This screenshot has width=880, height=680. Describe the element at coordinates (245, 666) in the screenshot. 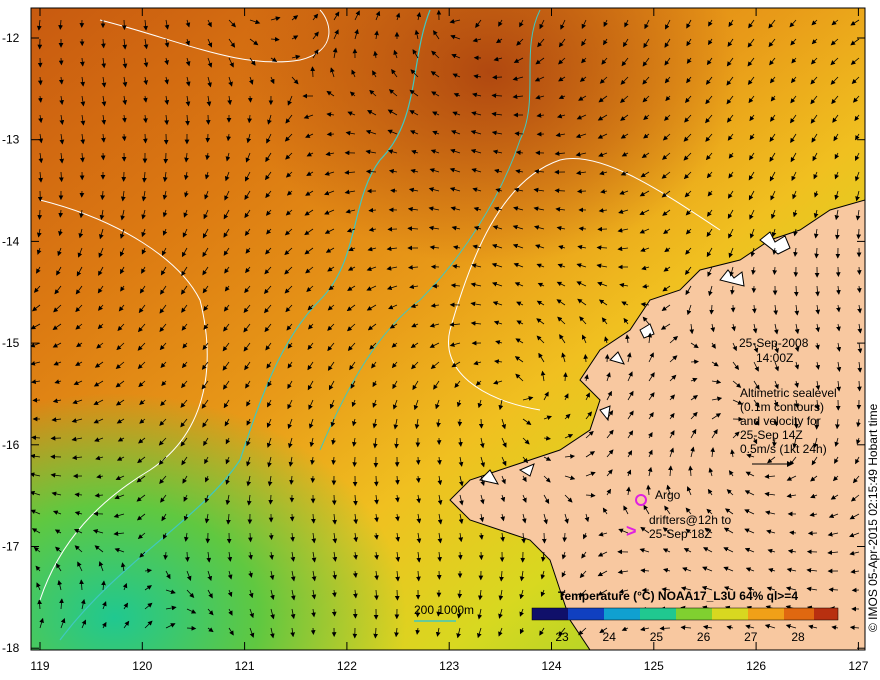

I see `lon-tick-label: 121` at that location.